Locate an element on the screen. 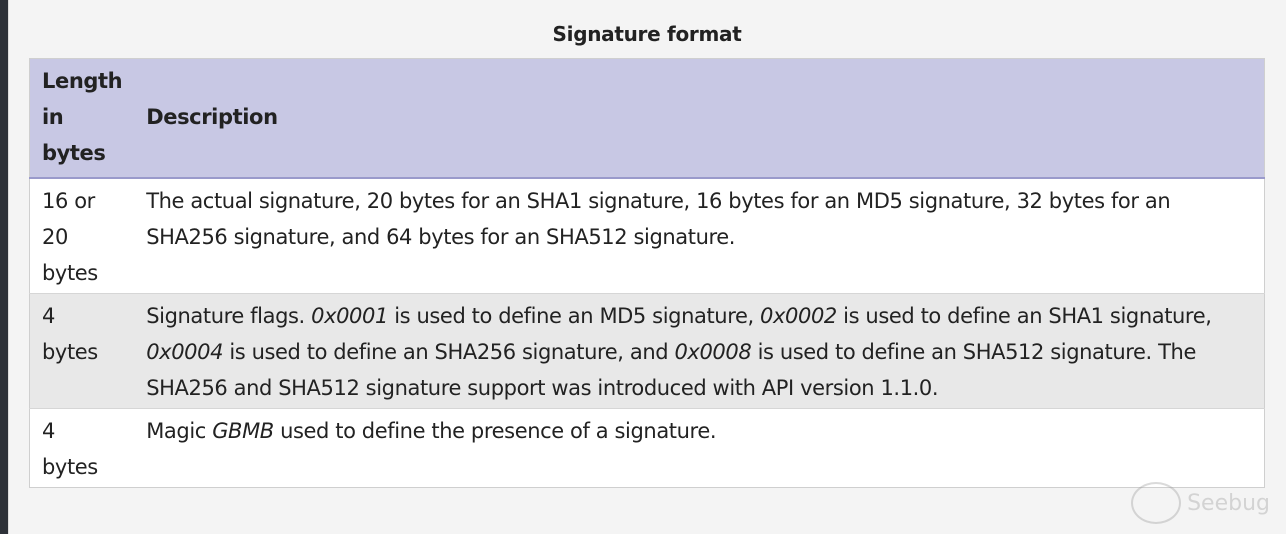  watermark-text: Seebug is located at coordinates (1228, 503).